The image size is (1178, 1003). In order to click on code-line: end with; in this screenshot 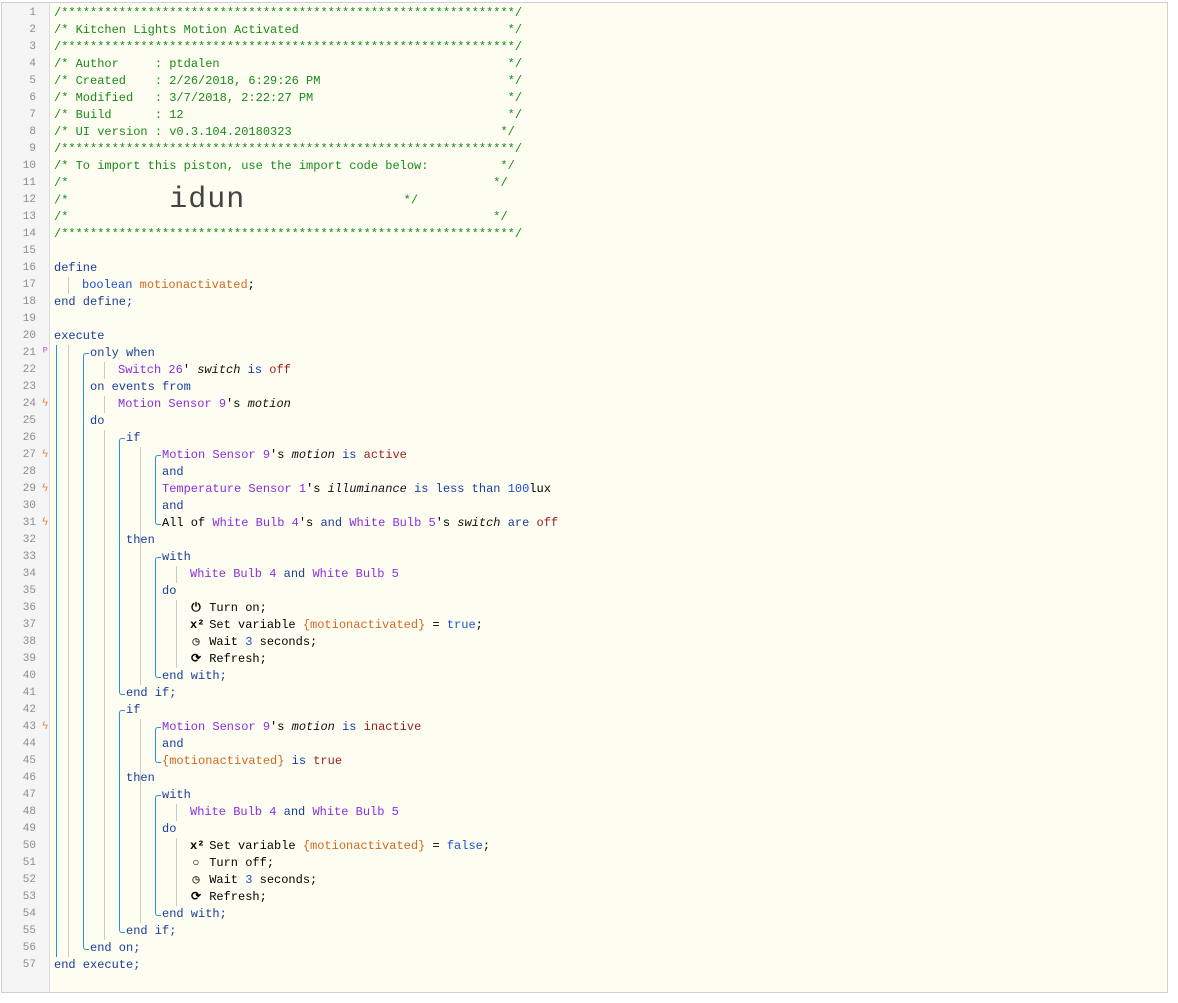, I will do `click(194, 914)`.